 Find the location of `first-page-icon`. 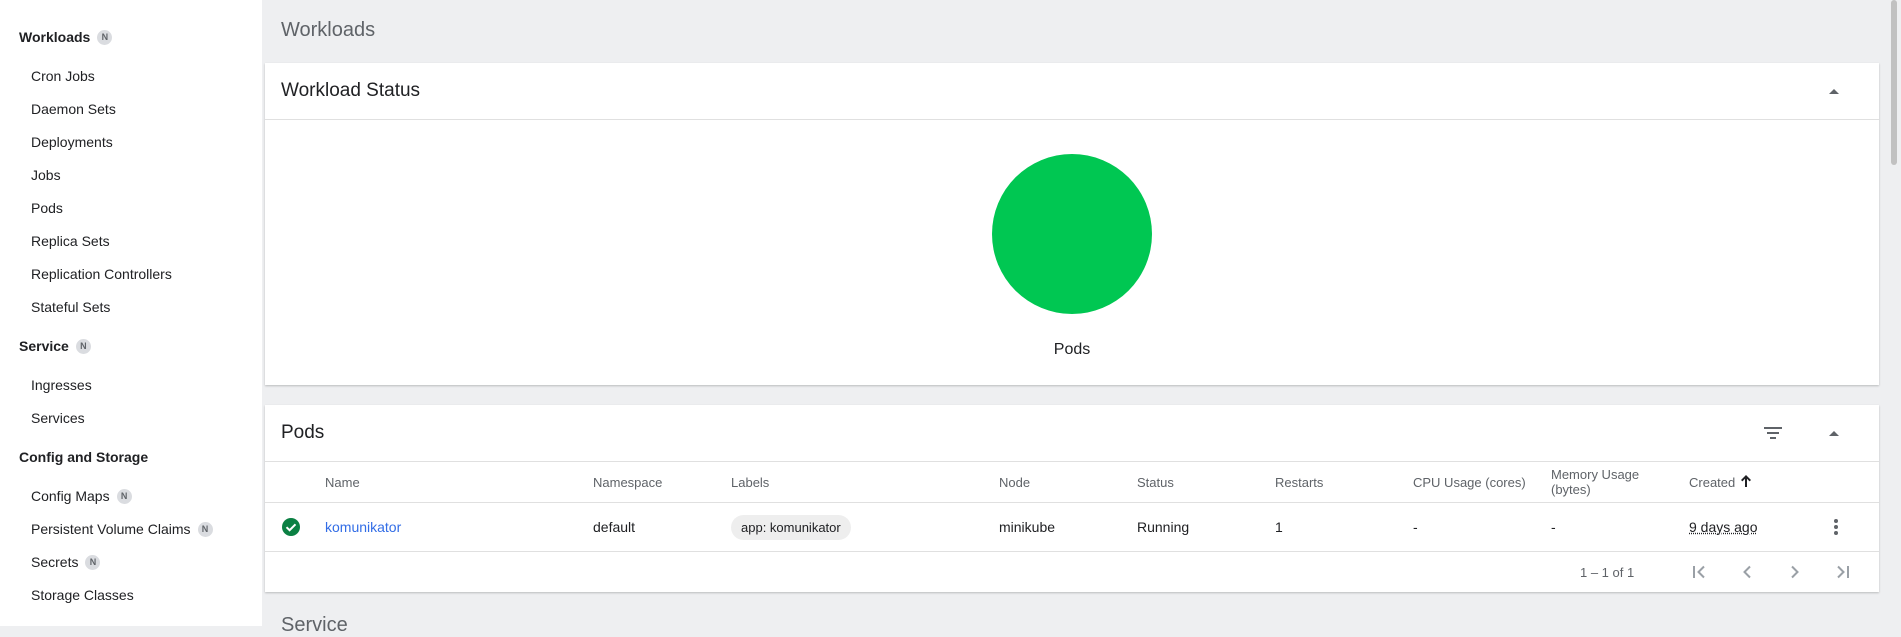

first-page-icon is located at coordinates (1699, 572).